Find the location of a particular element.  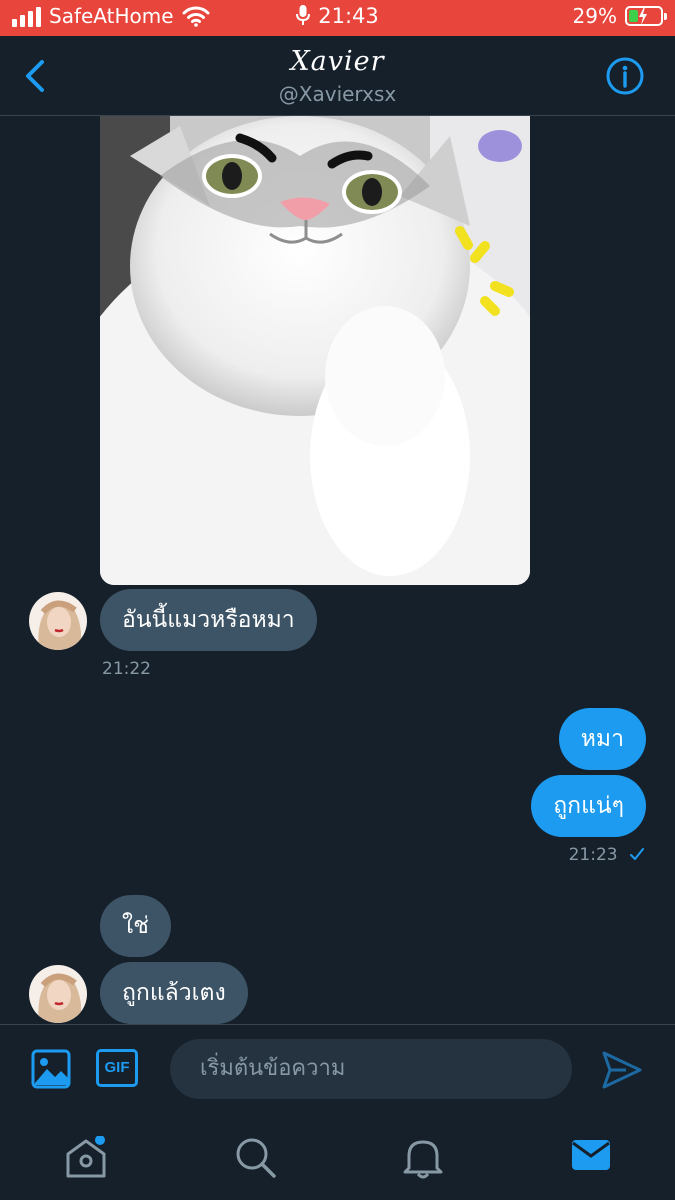

message-composer: GIF is located at coordinates (337, 1069).